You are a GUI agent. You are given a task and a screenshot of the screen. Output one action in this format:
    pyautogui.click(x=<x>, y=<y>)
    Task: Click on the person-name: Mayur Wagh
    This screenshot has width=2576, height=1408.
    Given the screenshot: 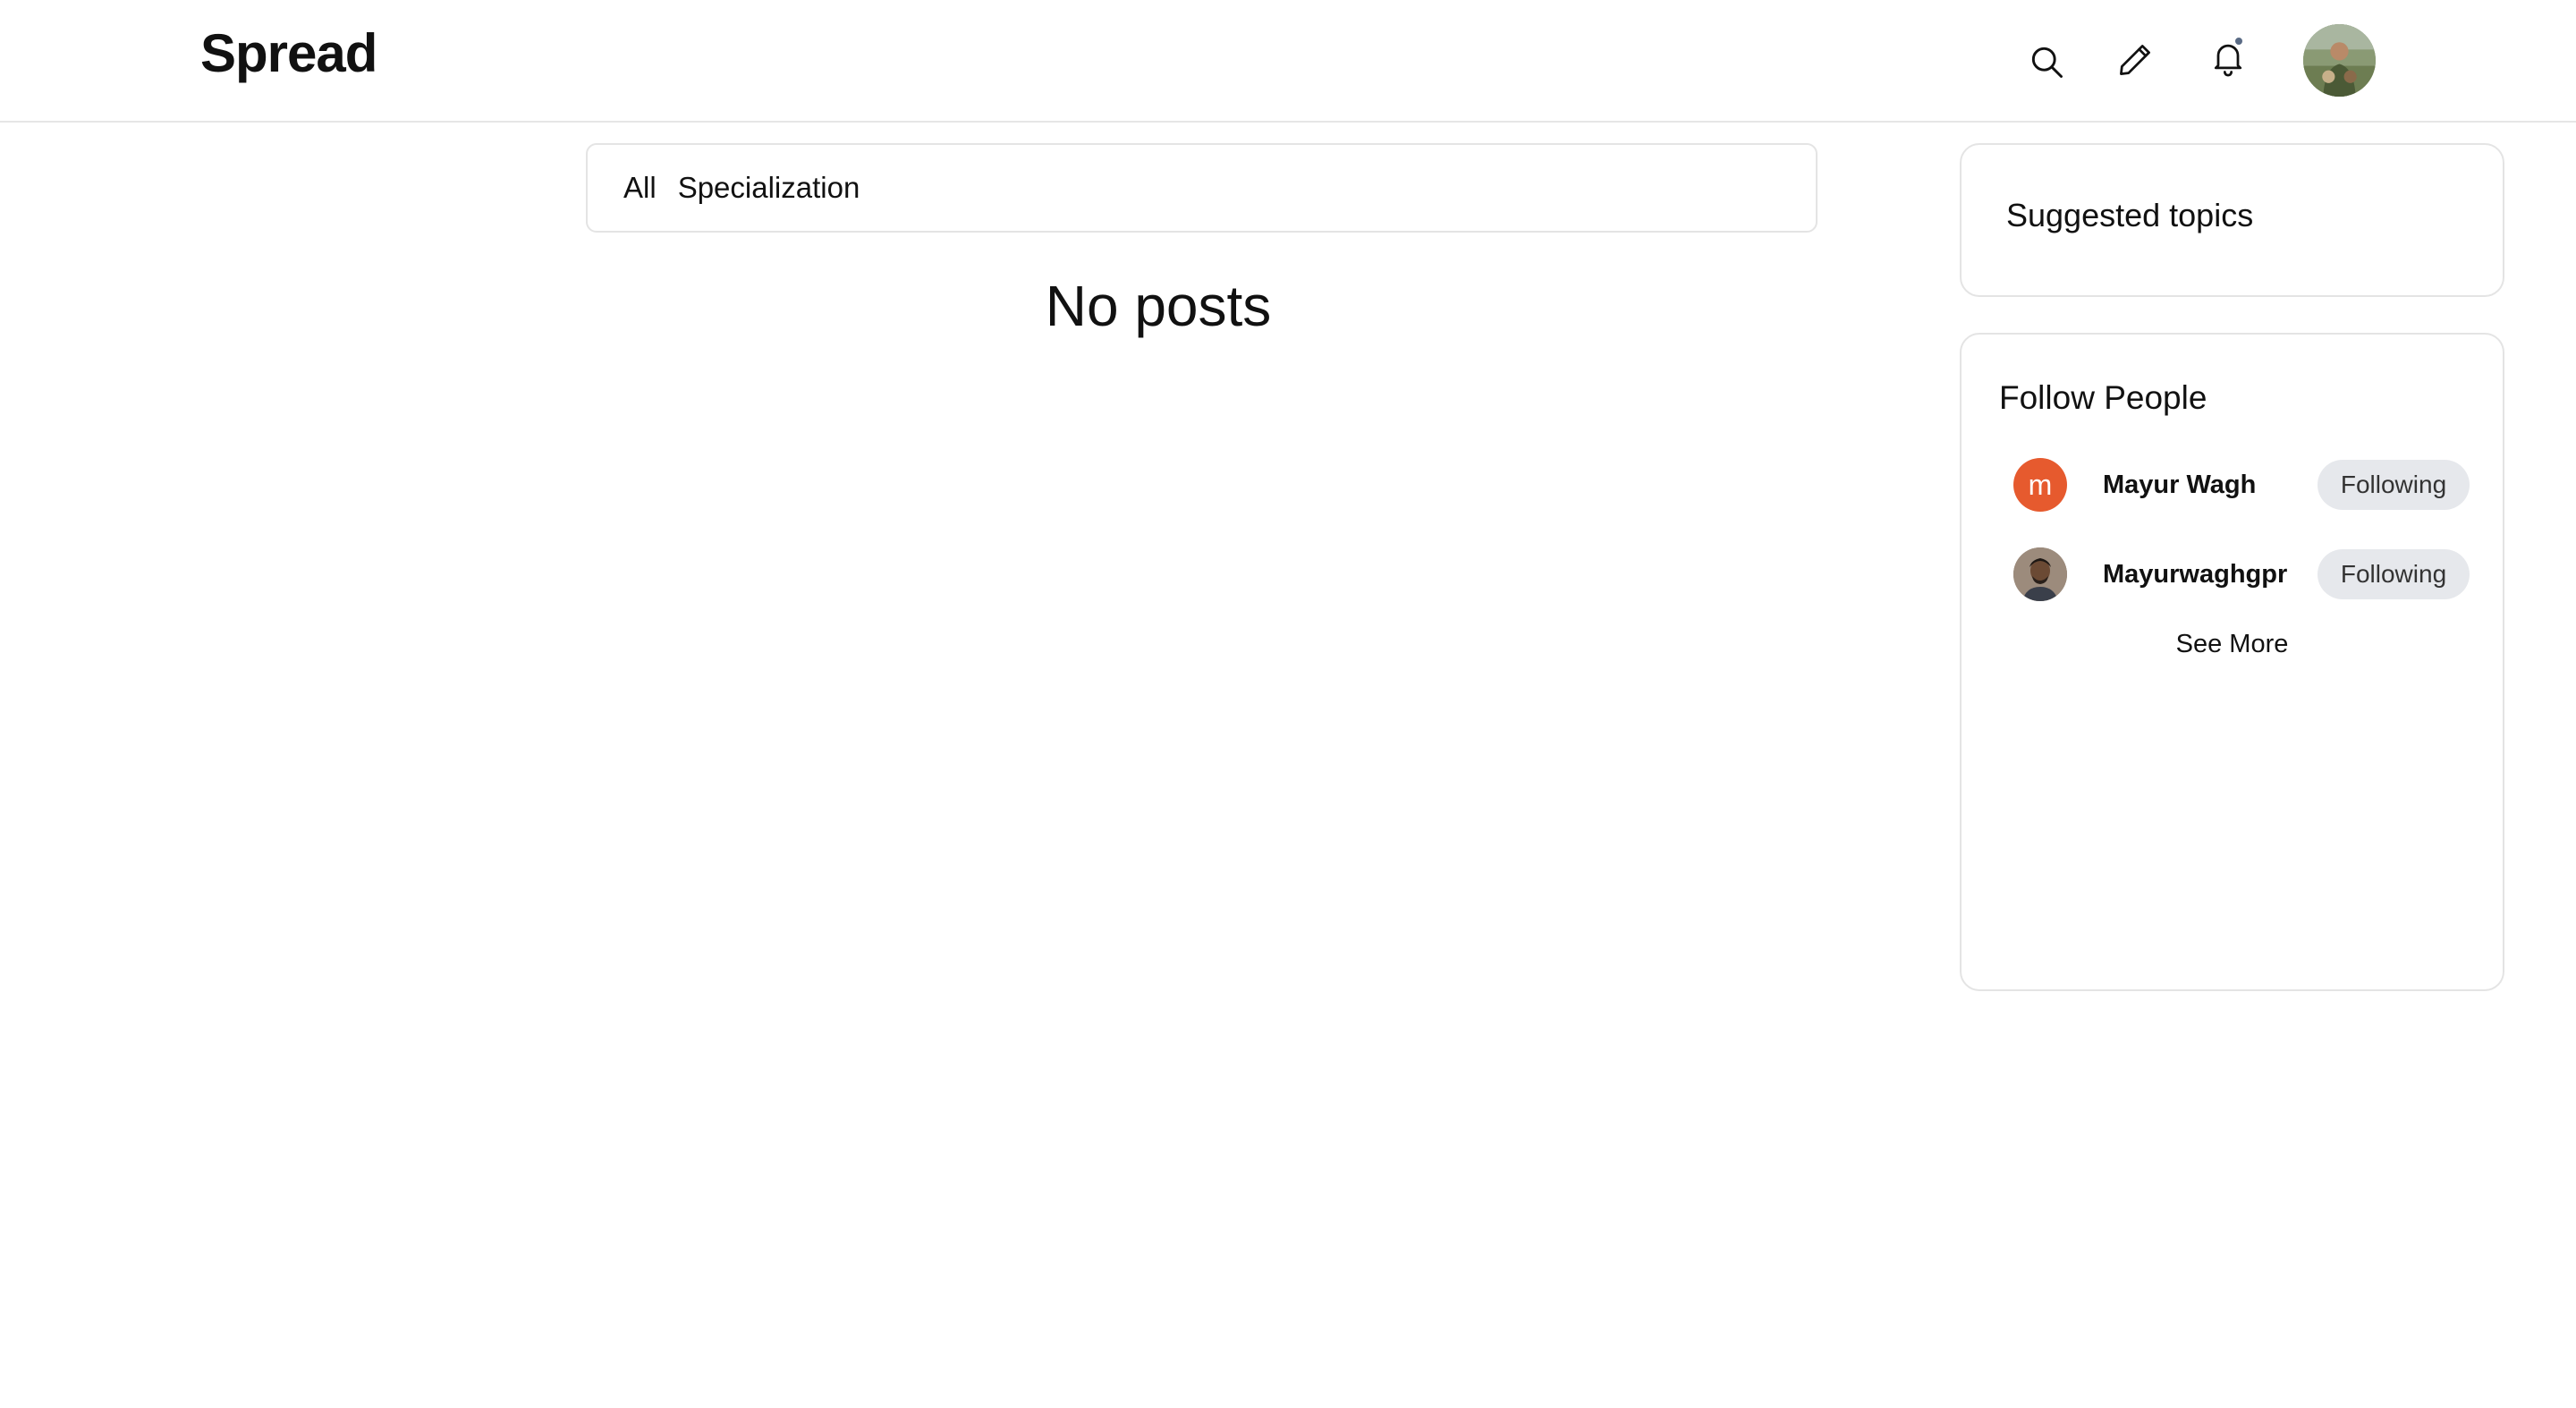 What is the action you would take?
    pyautogui.click(x=2201, y=486)
    